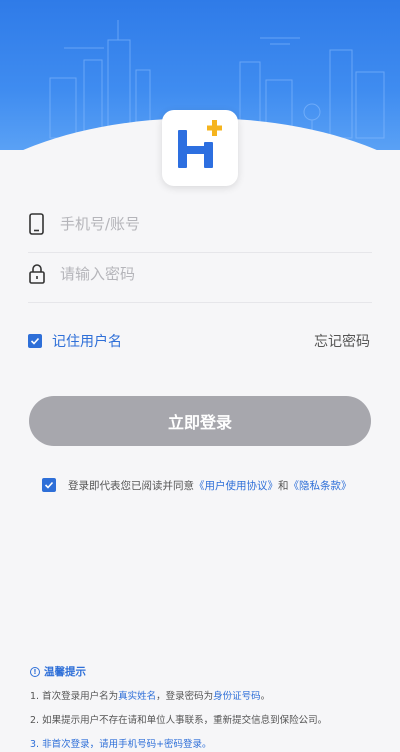 The height and width of the screenshot is (752, 400). What do you see at coordinates (150, 696) in the screenshot?
I see `tip-line-1: 1. 首次登录用户名为真实姓名，登录密码为身份证号码。` at bounding box center [150, 696].